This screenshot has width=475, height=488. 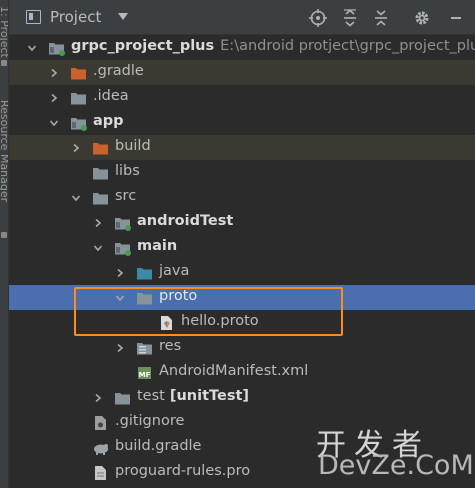 What do you see at coordinates (242, 272) in the screenshot?
I see `tree-row-java: java` at bounding box center [242, 272].